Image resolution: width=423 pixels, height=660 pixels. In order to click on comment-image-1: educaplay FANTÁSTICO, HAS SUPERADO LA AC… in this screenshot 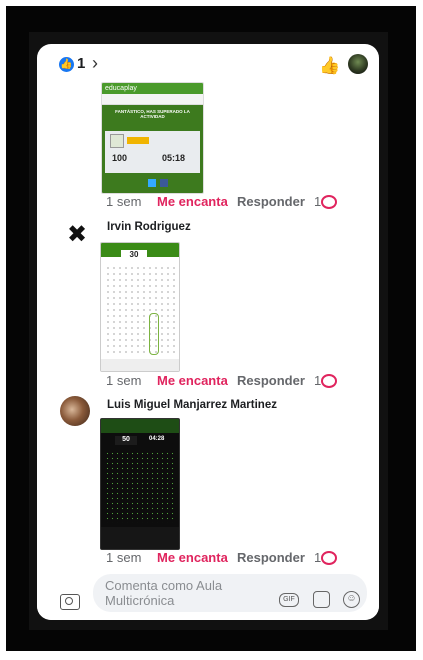, I will do `click(152, 138)`.